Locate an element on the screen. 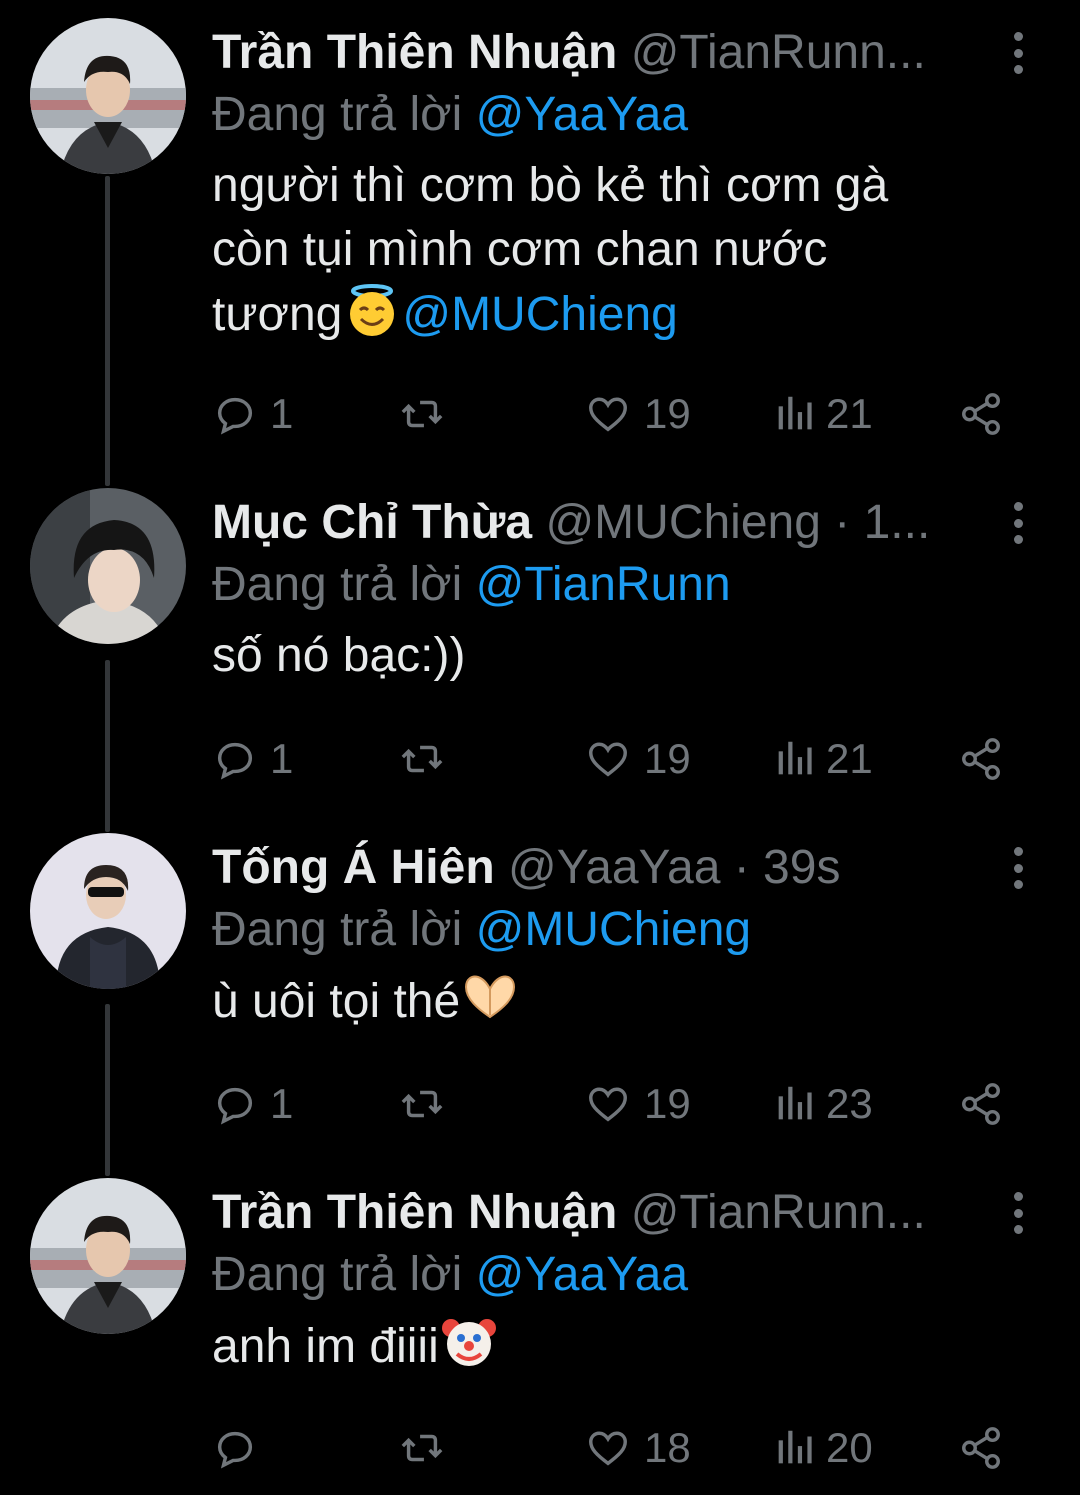 The height and width of the screenshot is (1495, 1080). tweet-text: số nó bạc:)) is located at coordinates (612, 656).